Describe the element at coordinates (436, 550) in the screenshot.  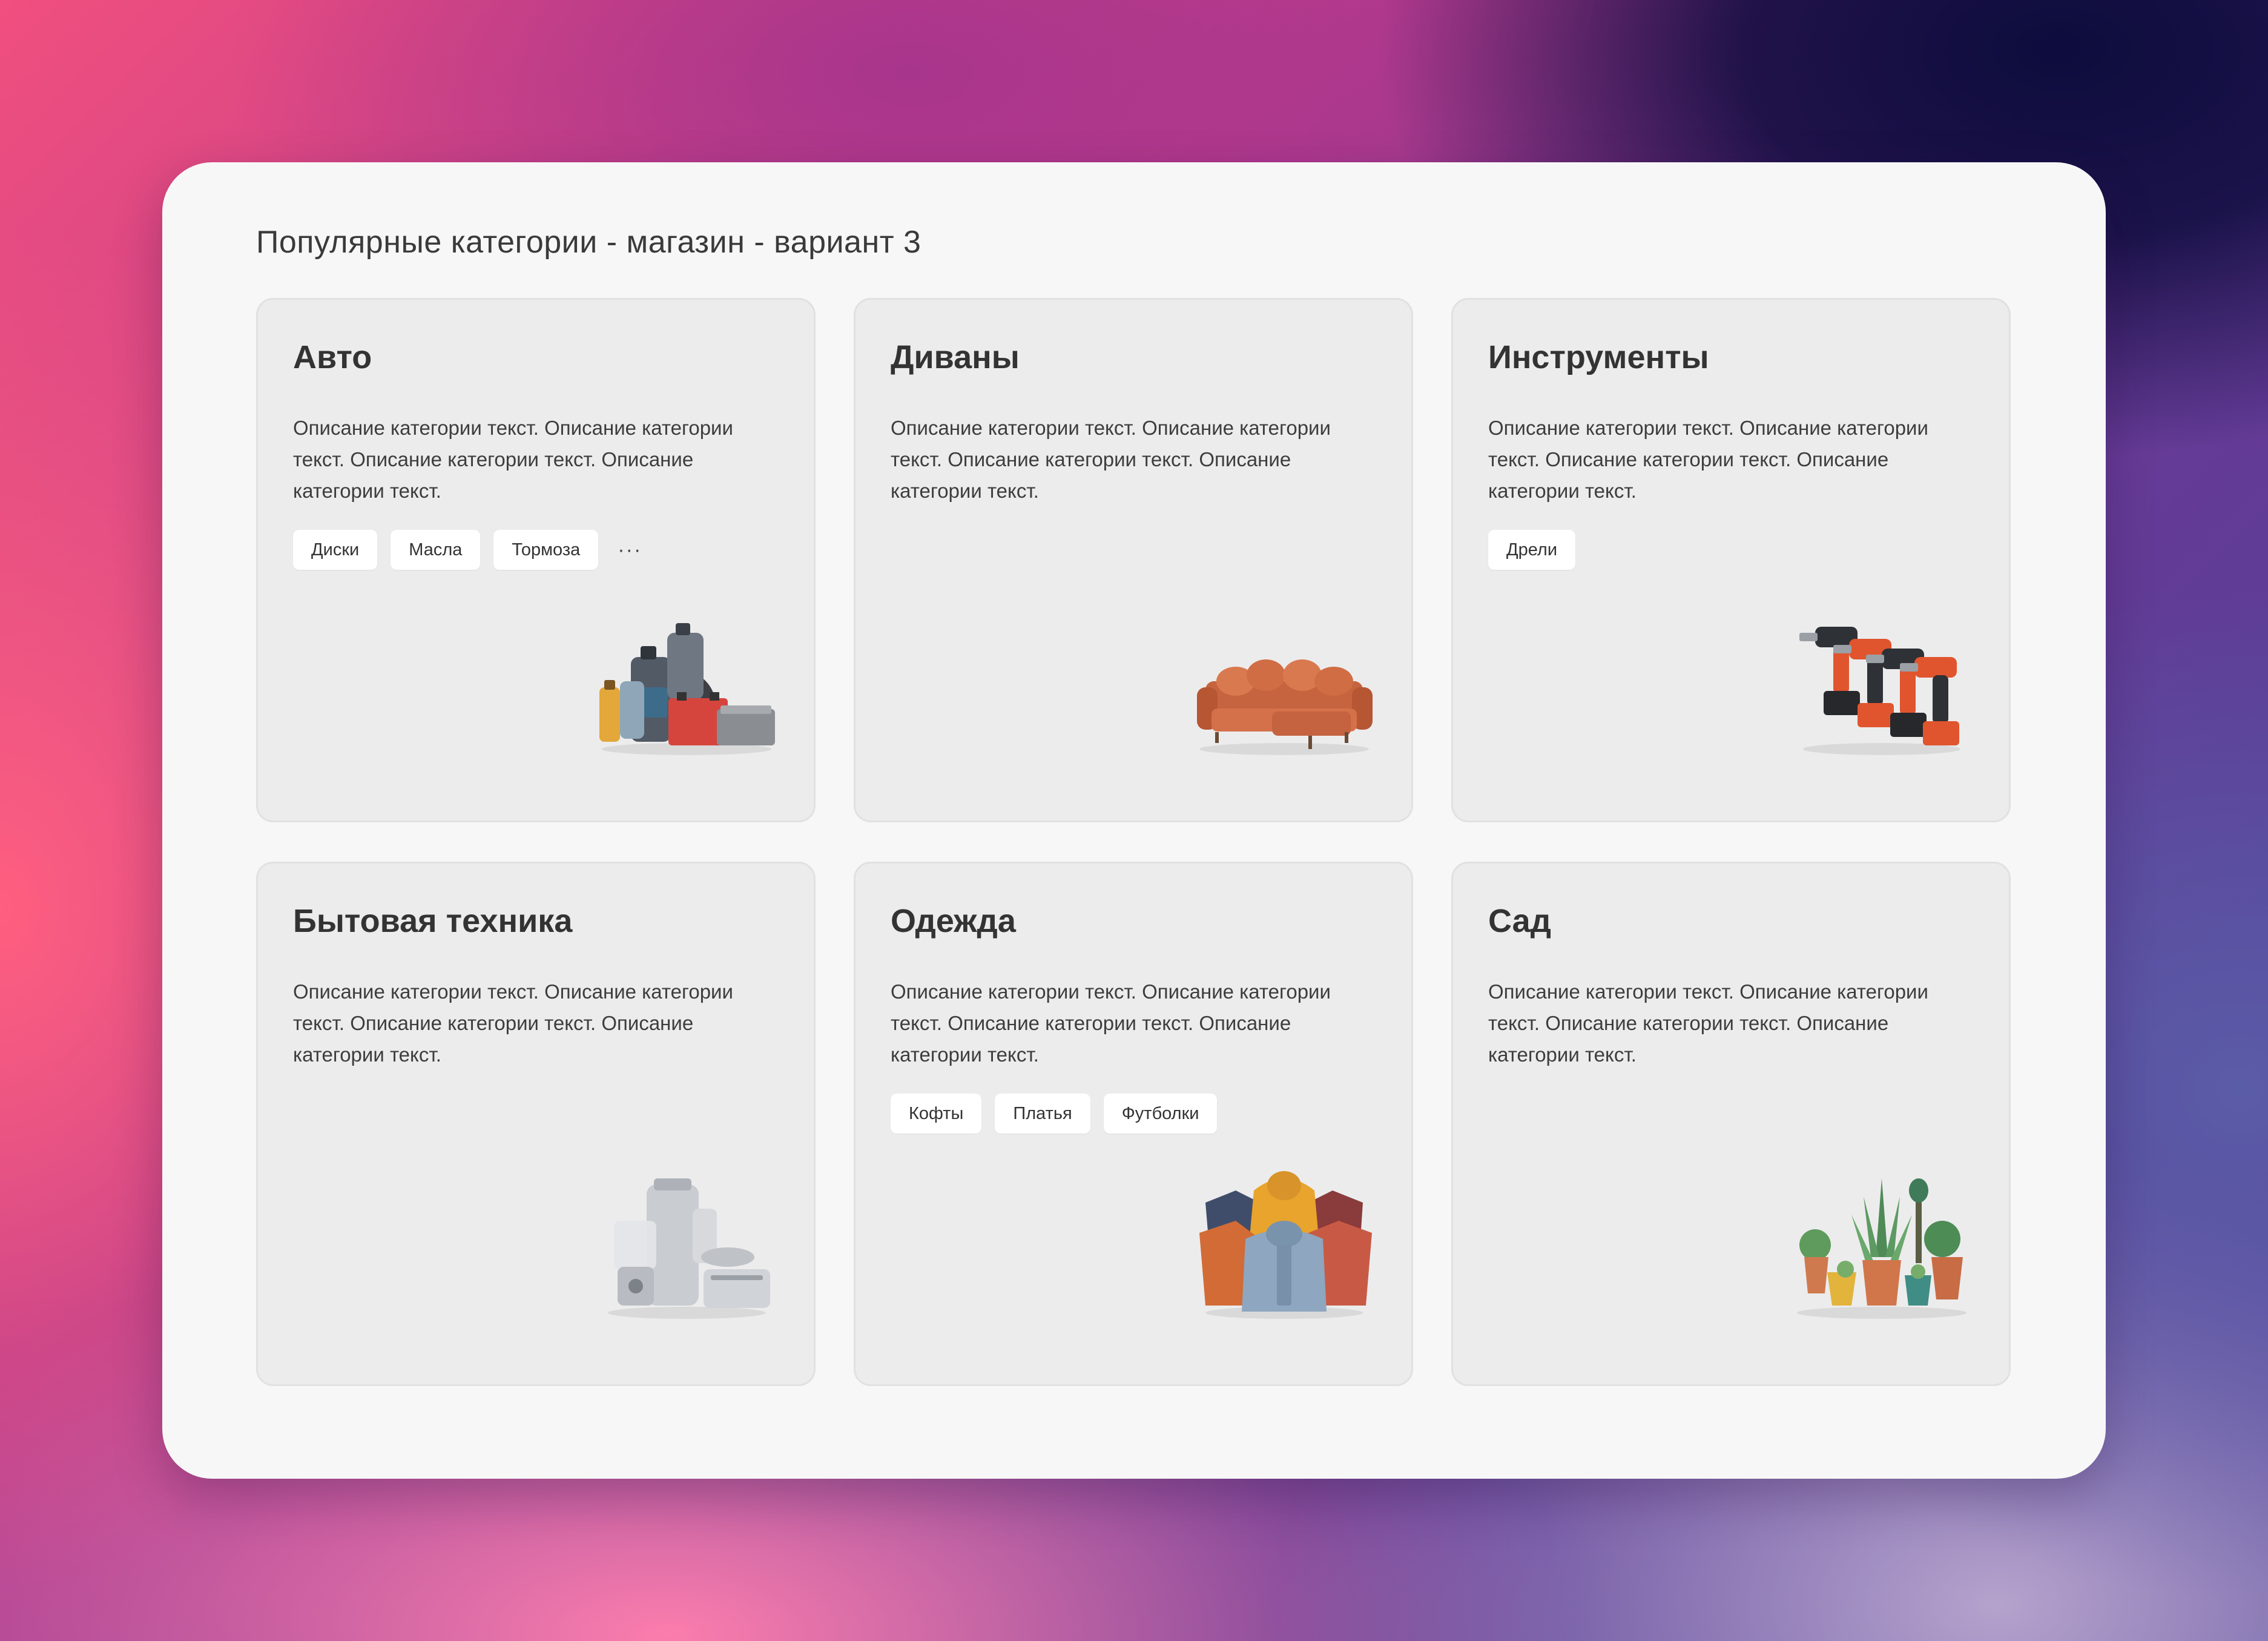
I see `tag-oils: Масла` at that location.